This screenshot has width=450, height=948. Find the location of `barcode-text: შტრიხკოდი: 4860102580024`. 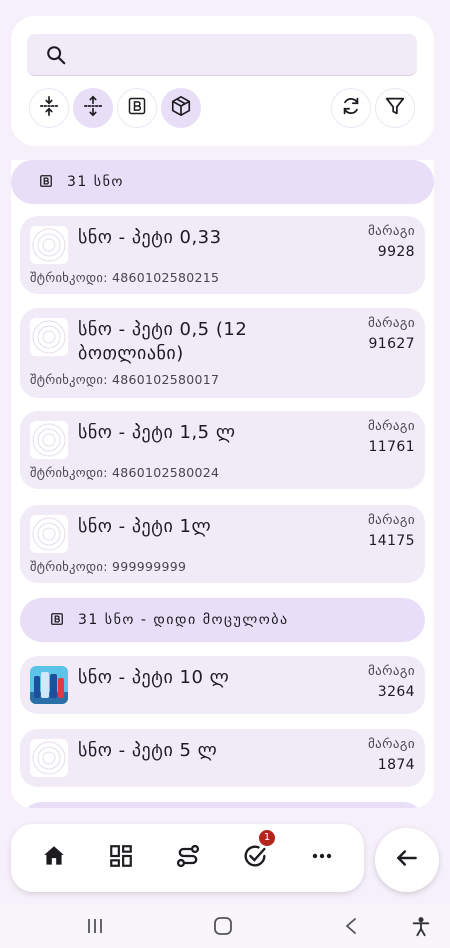

barcode-text: შტრიხკოდი: 4860102580024 is located at coordinates (125, 472).